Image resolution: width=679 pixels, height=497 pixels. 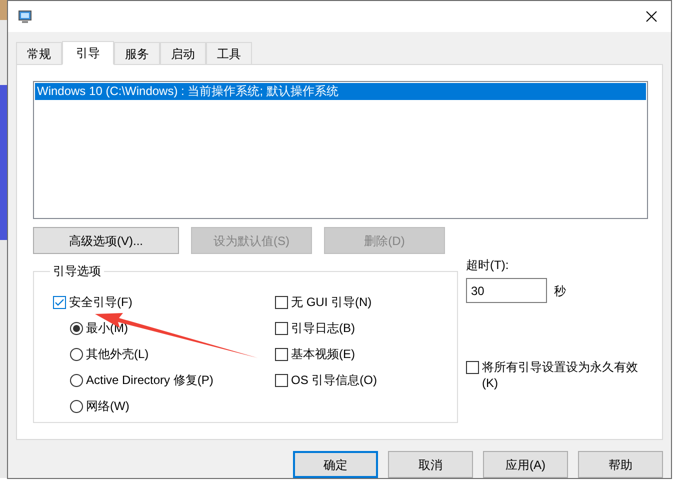 I want to click on list-row: Windows 10 (C:\Windows) : 当前操作系统; 默认操作系统, so click(x=340, y=91).